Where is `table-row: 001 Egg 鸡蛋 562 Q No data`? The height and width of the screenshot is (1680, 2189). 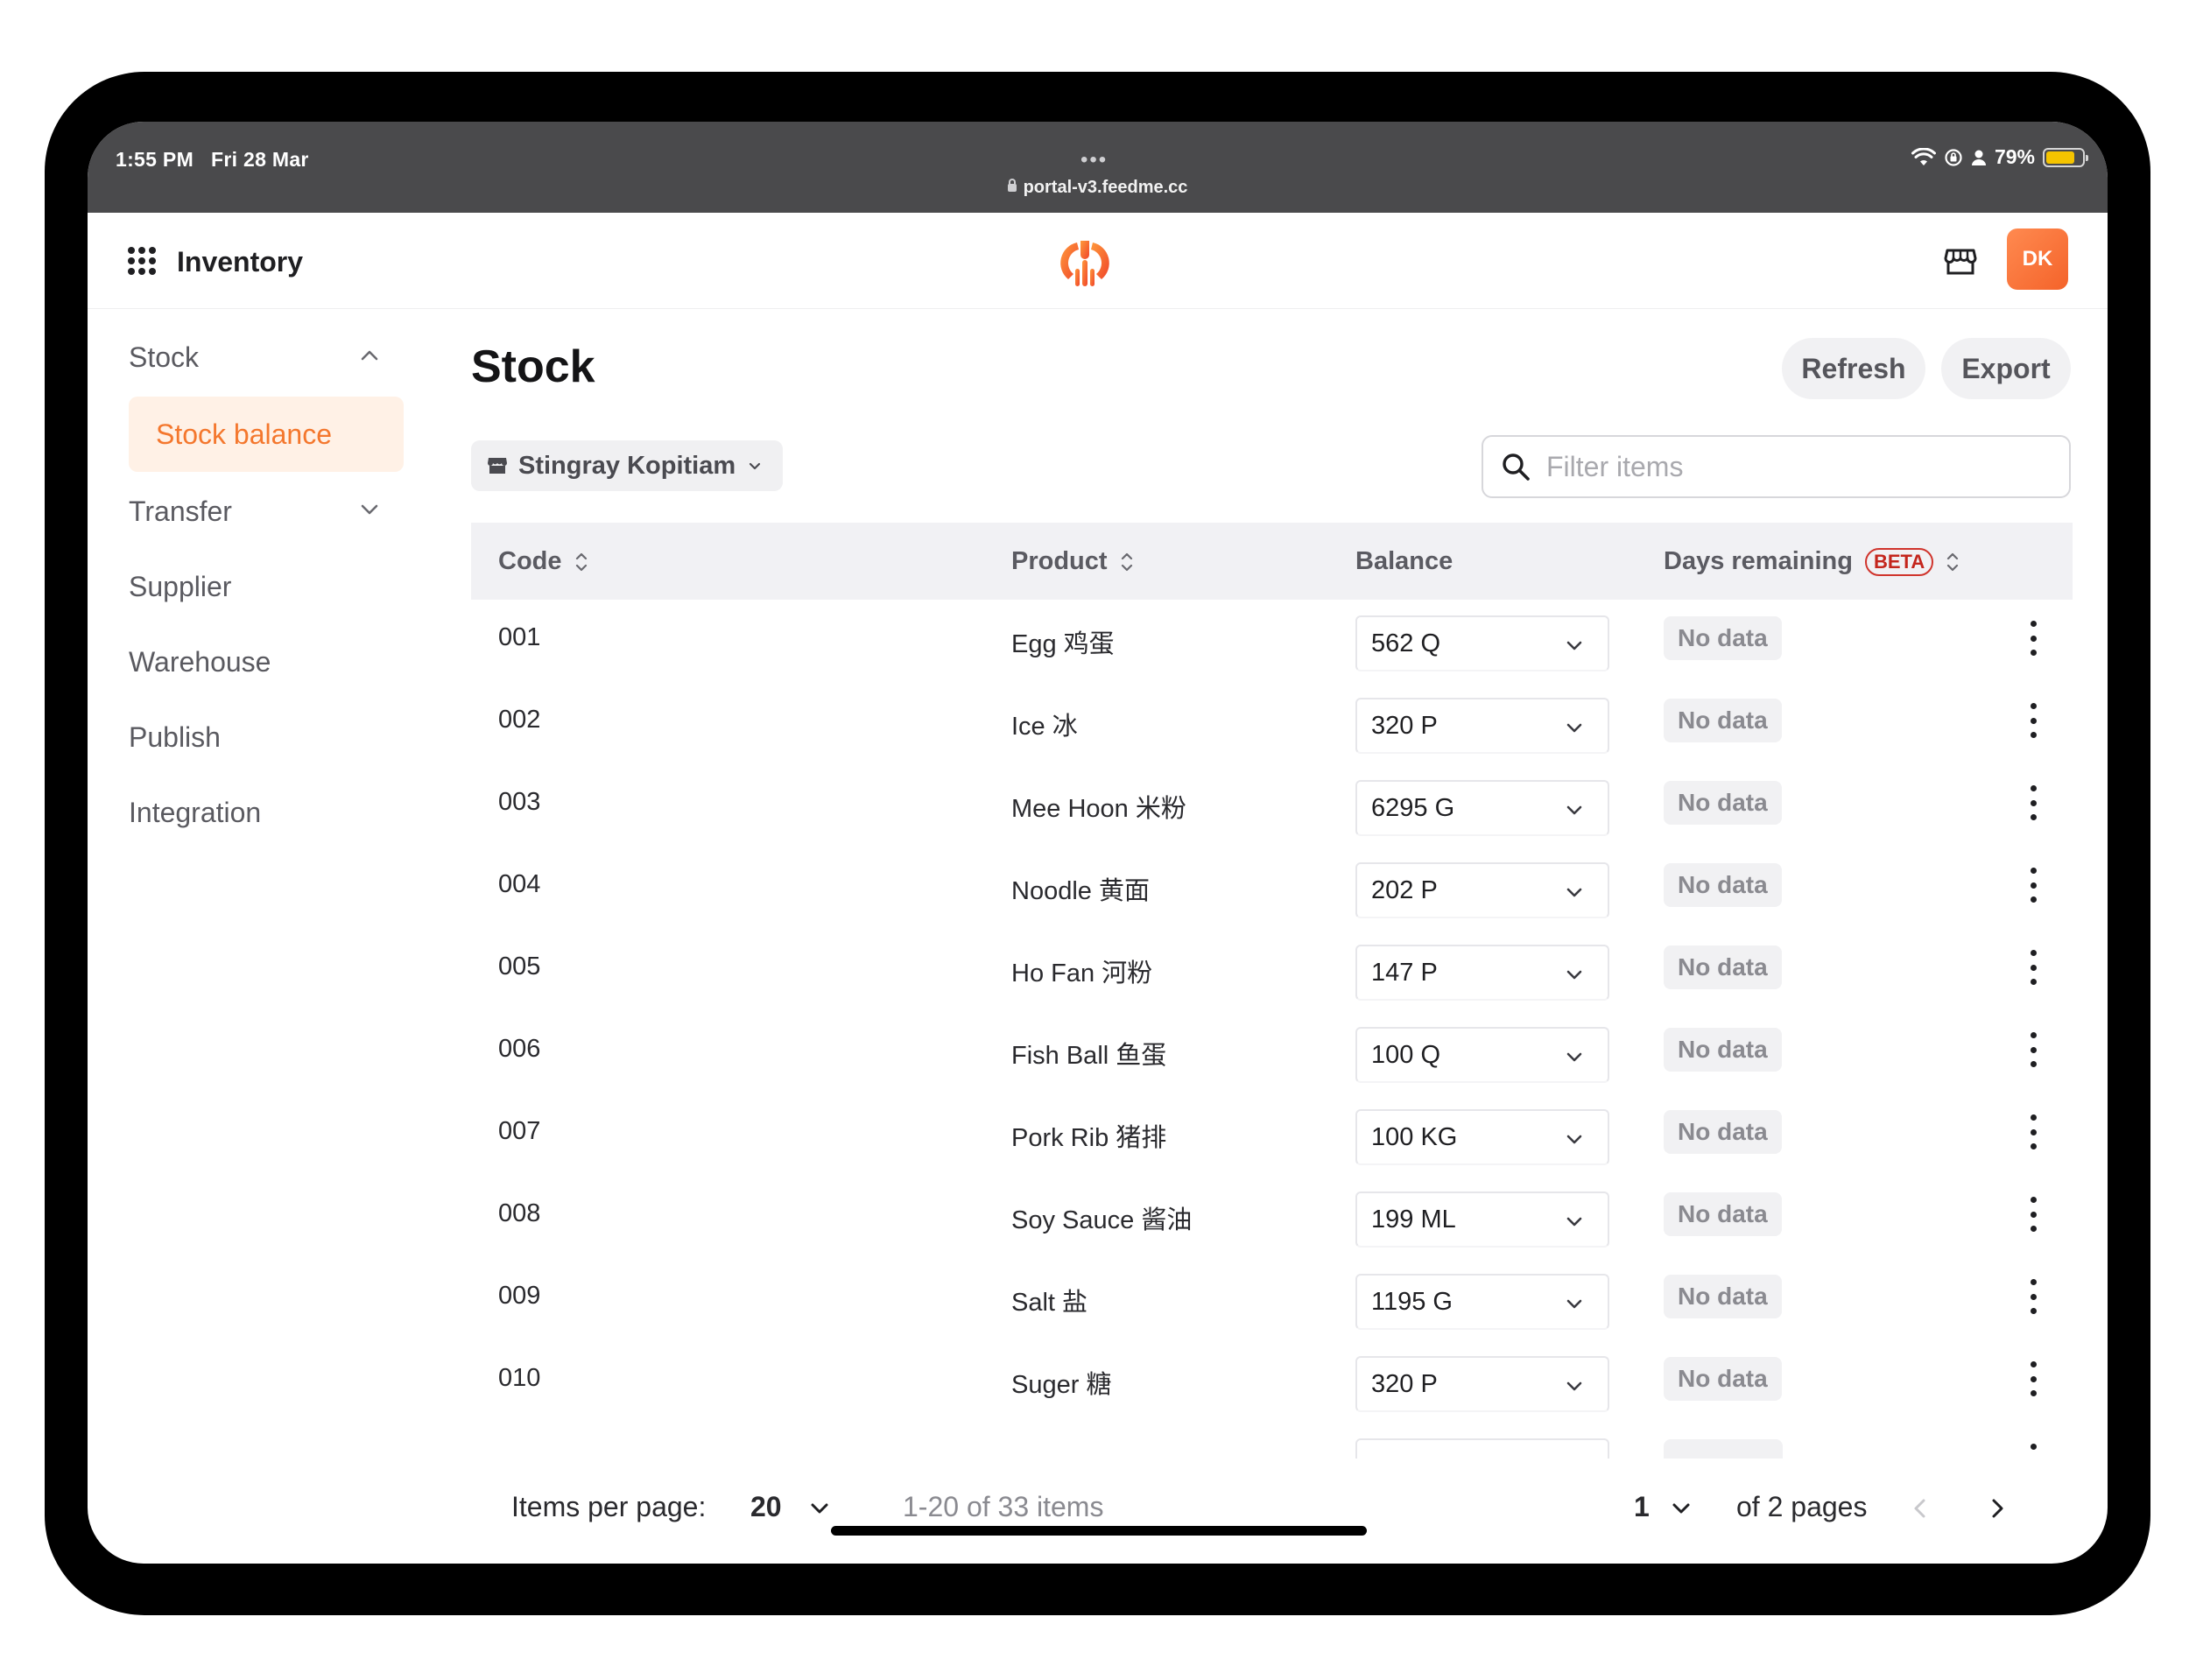
table-row: 001 Egg 鸡蛋 562 Q No data is located at coordinates (1272, 641).